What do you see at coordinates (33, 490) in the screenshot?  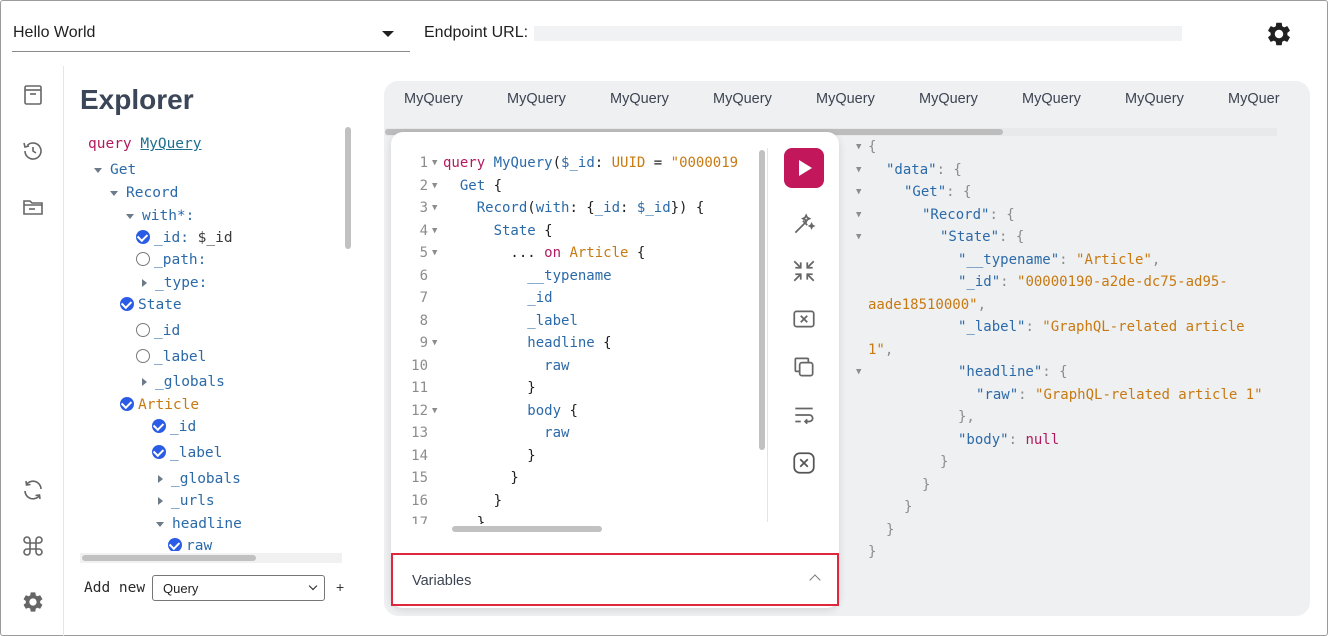 I see `refetch-schema-icon` at bounding box center [33, 490].